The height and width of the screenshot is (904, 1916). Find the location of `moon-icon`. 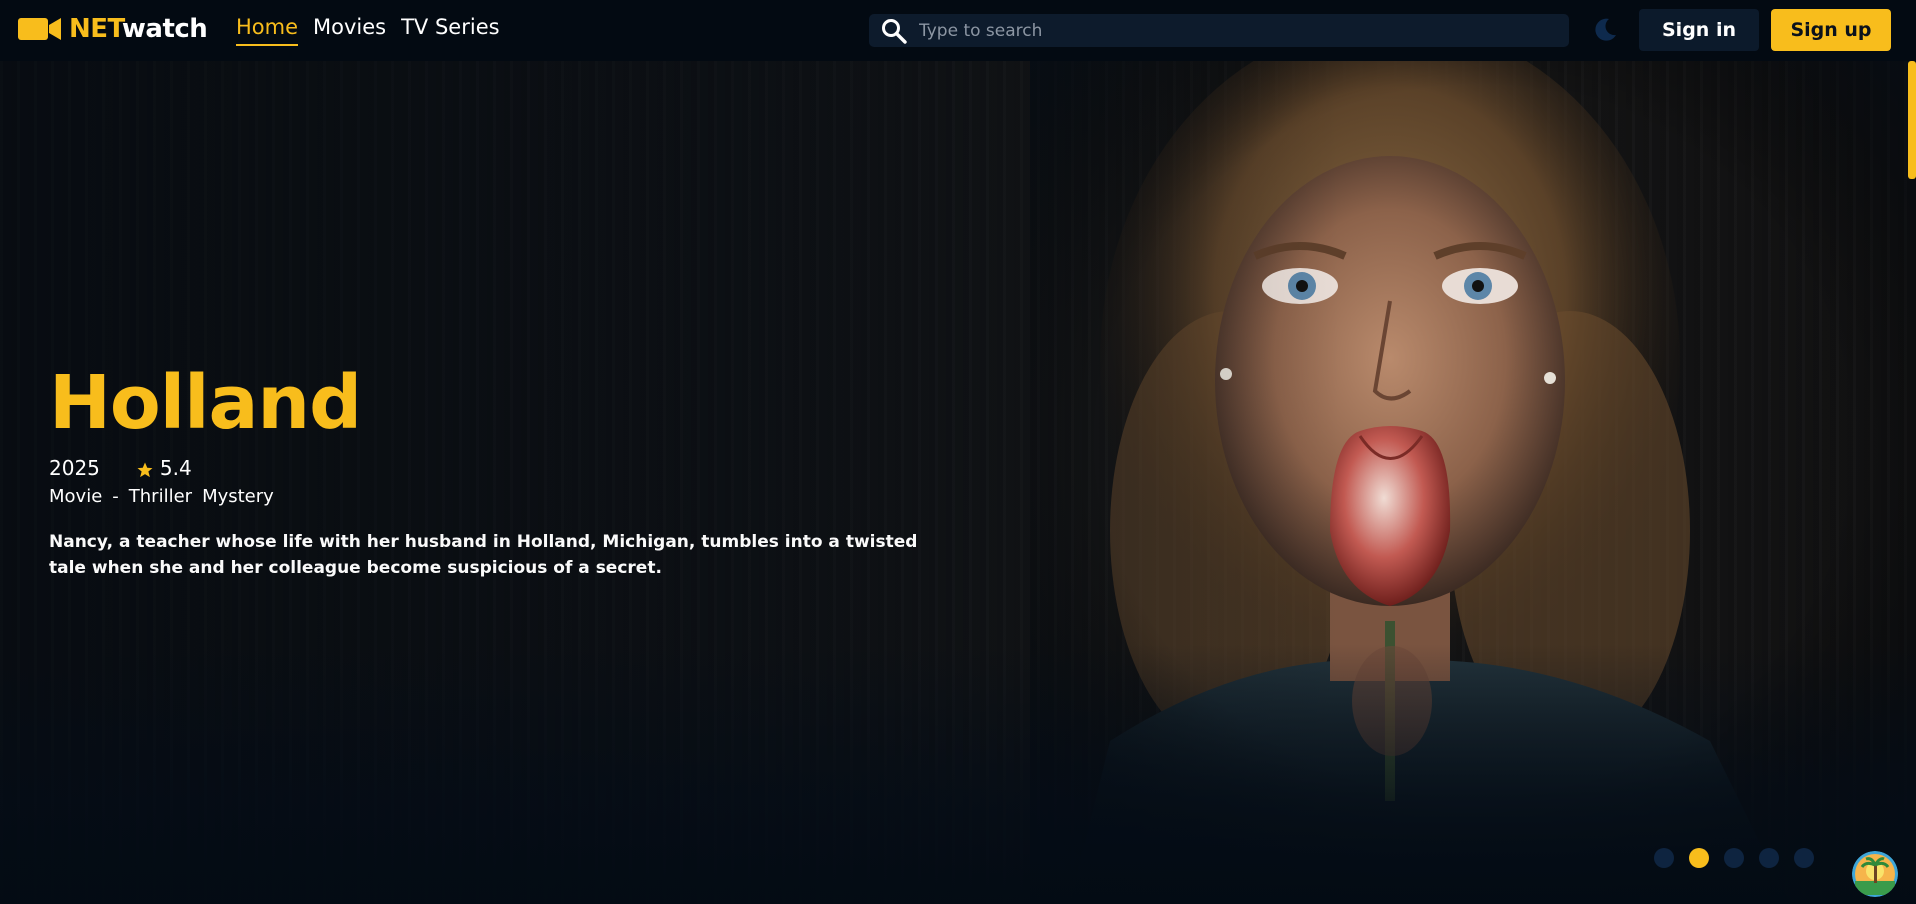

moon-icon is located at coordinates (1605, 30).